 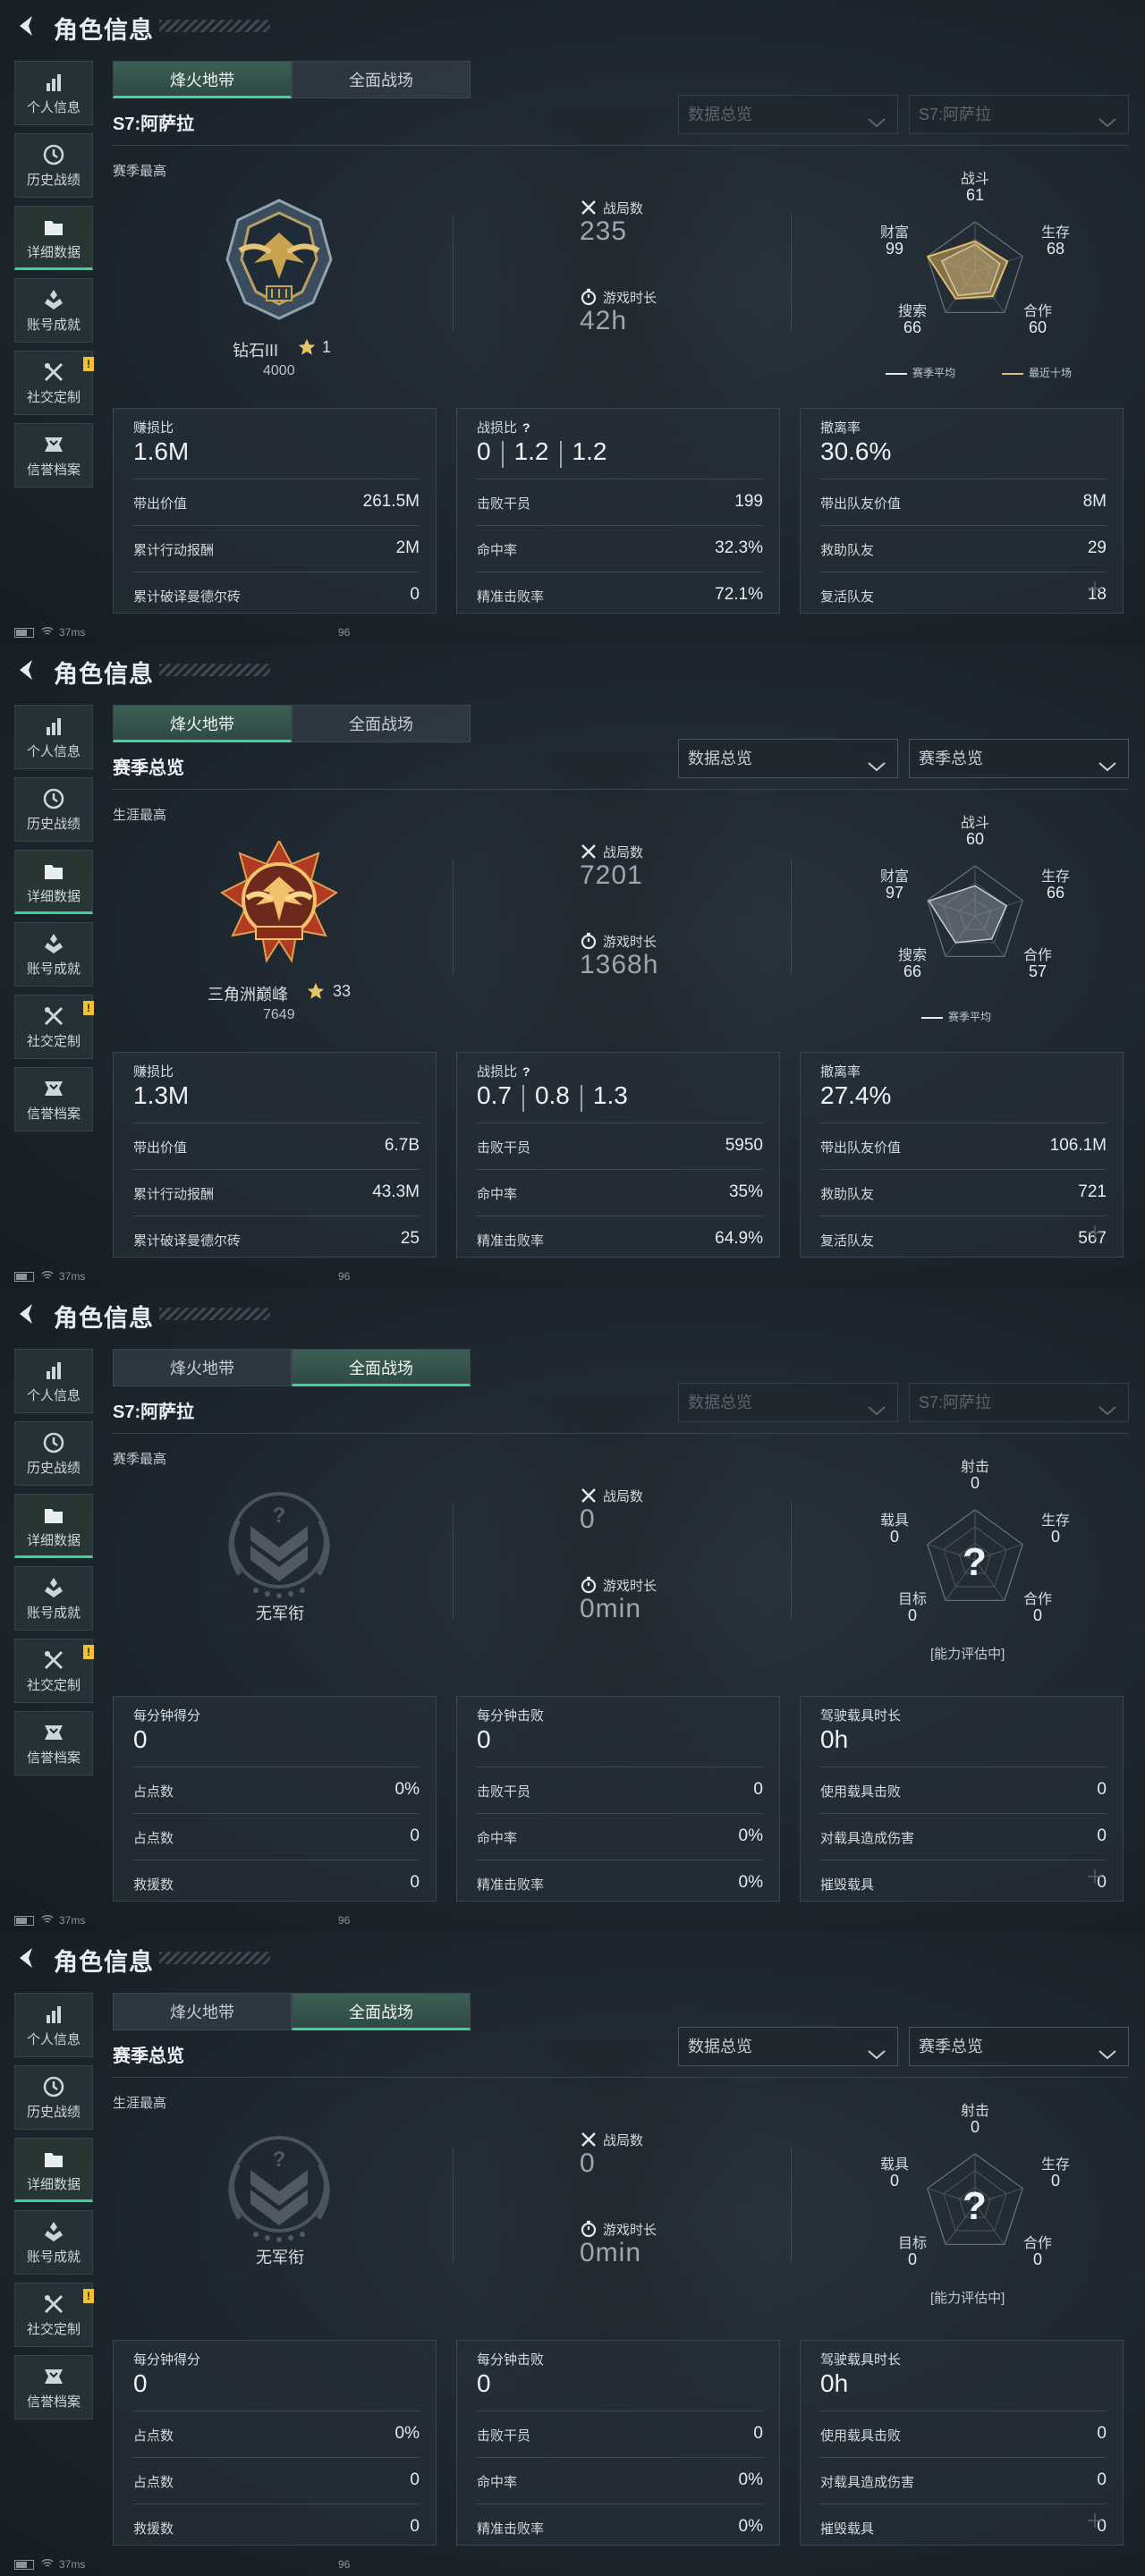 I want to click on dropdown-value: 赛季总览, so click(x=951, y=758).